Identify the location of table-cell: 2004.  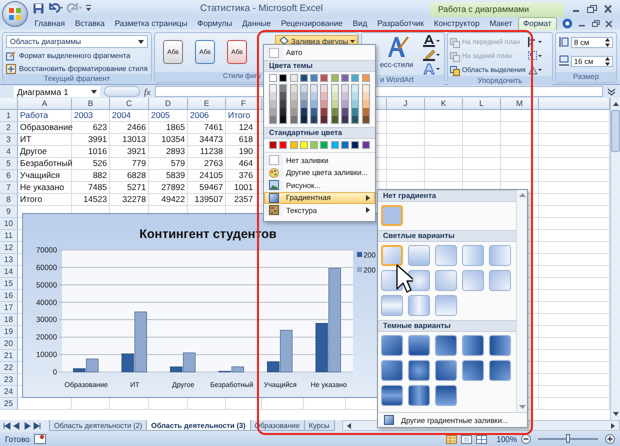
(129, 116).